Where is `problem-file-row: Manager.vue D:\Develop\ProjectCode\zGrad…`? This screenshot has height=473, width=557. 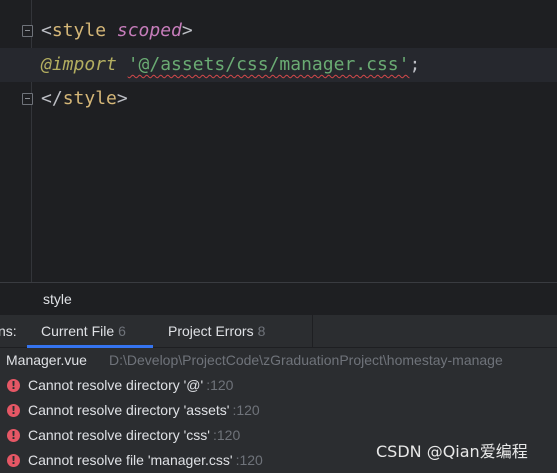 problem-file-row: Manager.vue D:\Develop\ProjectCode\zGrad… is located at coordinates (278, 360).